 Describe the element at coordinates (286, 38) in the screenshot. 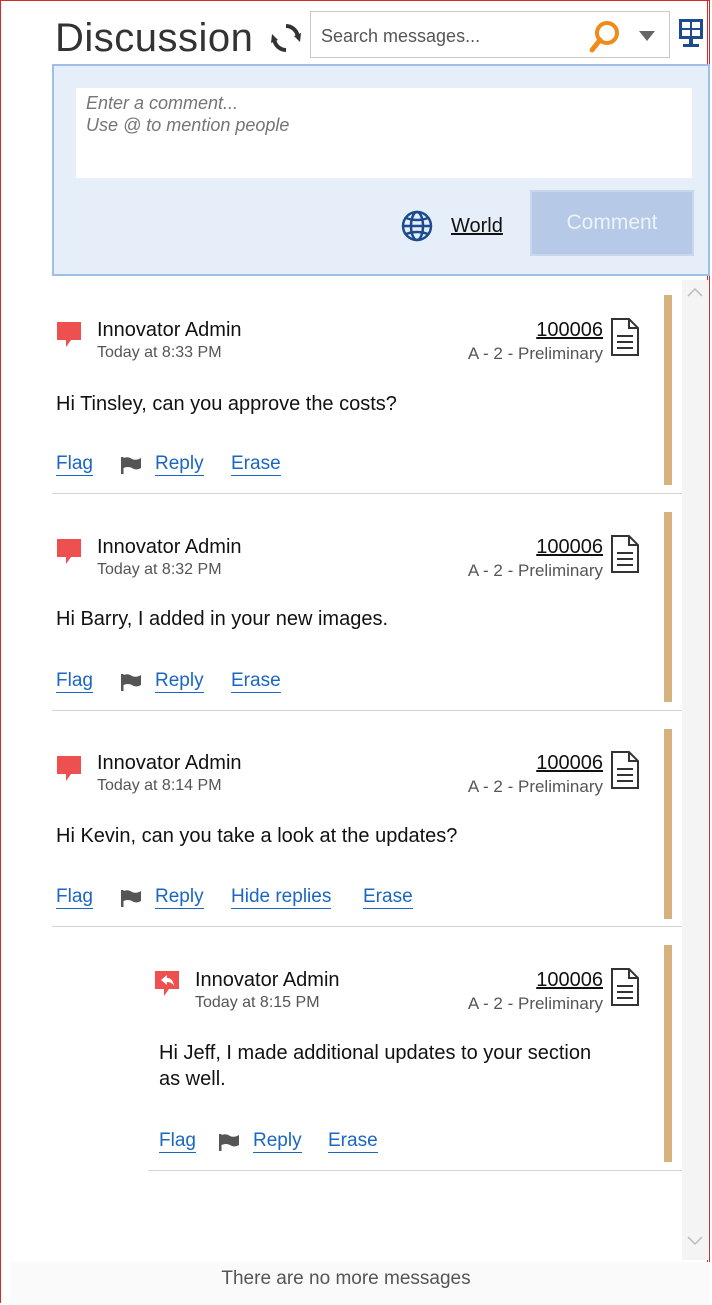

I see `refresh-icon` at that location.